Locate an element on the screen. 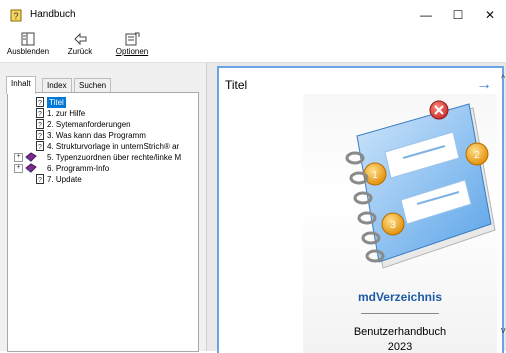 The width and height of the screenshot is (506, 353). cover-title: mdVerzeichnis is located at coordinates (400, 297).